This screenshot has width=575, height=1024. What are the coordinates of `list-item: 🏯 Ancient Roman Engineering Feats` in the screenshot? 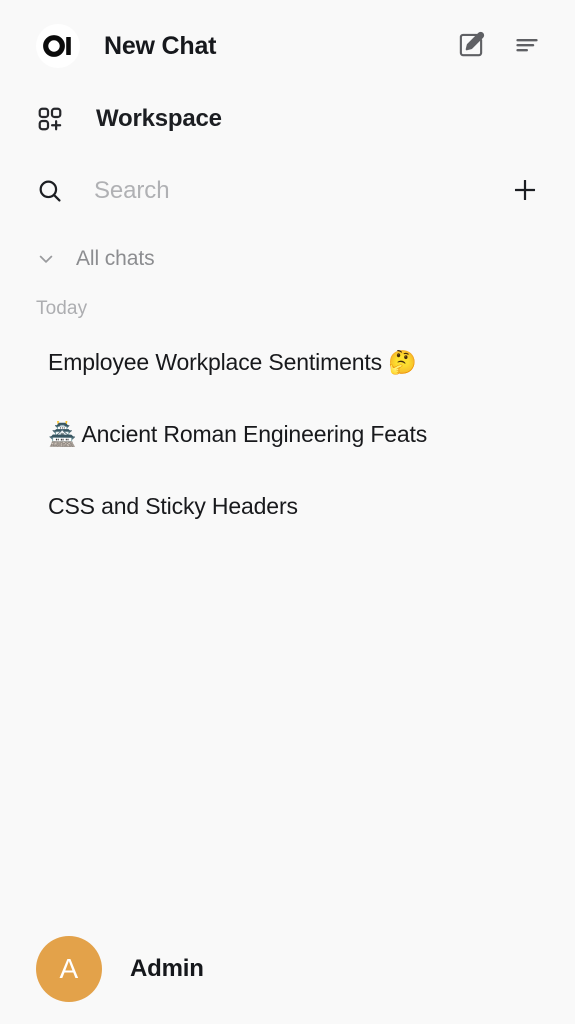 It's located at (287, 434).